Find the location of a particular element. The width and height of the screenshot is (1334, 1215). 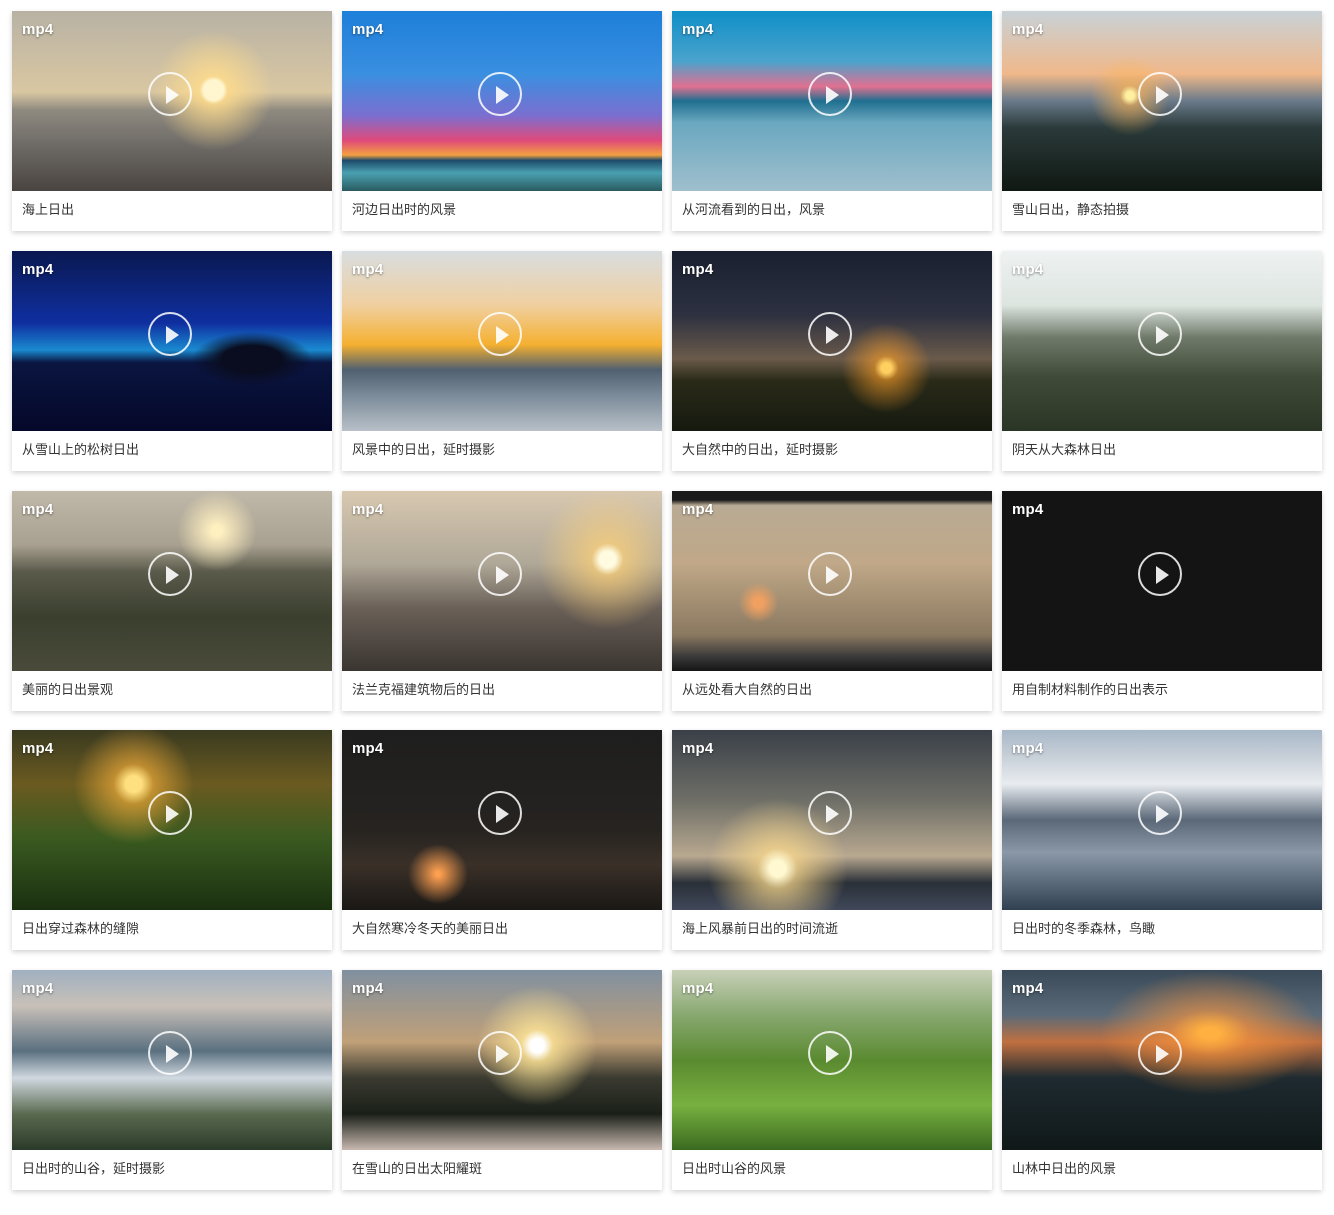

video-card: mp4 雪山日出，静态拍摄 is located at coordinates (1162, 121).